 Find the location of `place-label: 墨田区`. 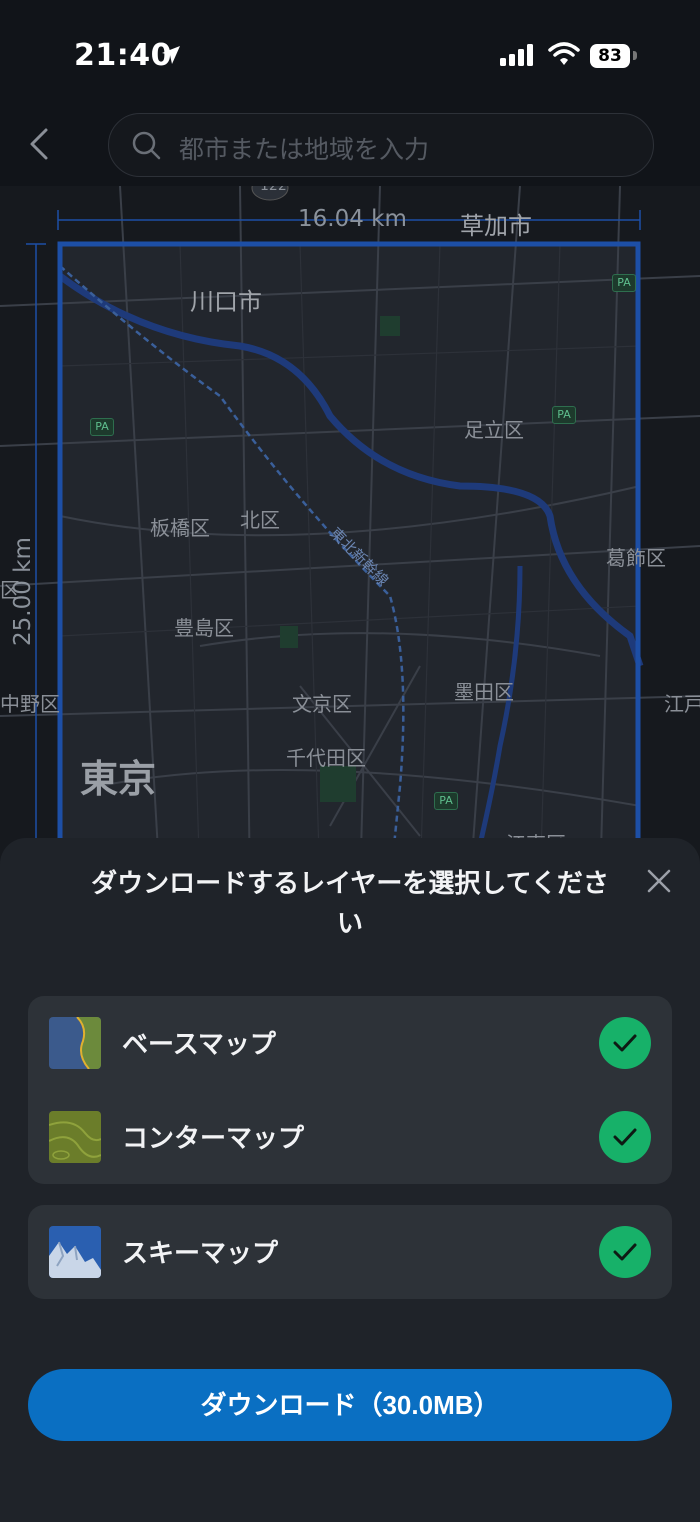

place-label: 墨田区 is located at coordinates (484, 692).